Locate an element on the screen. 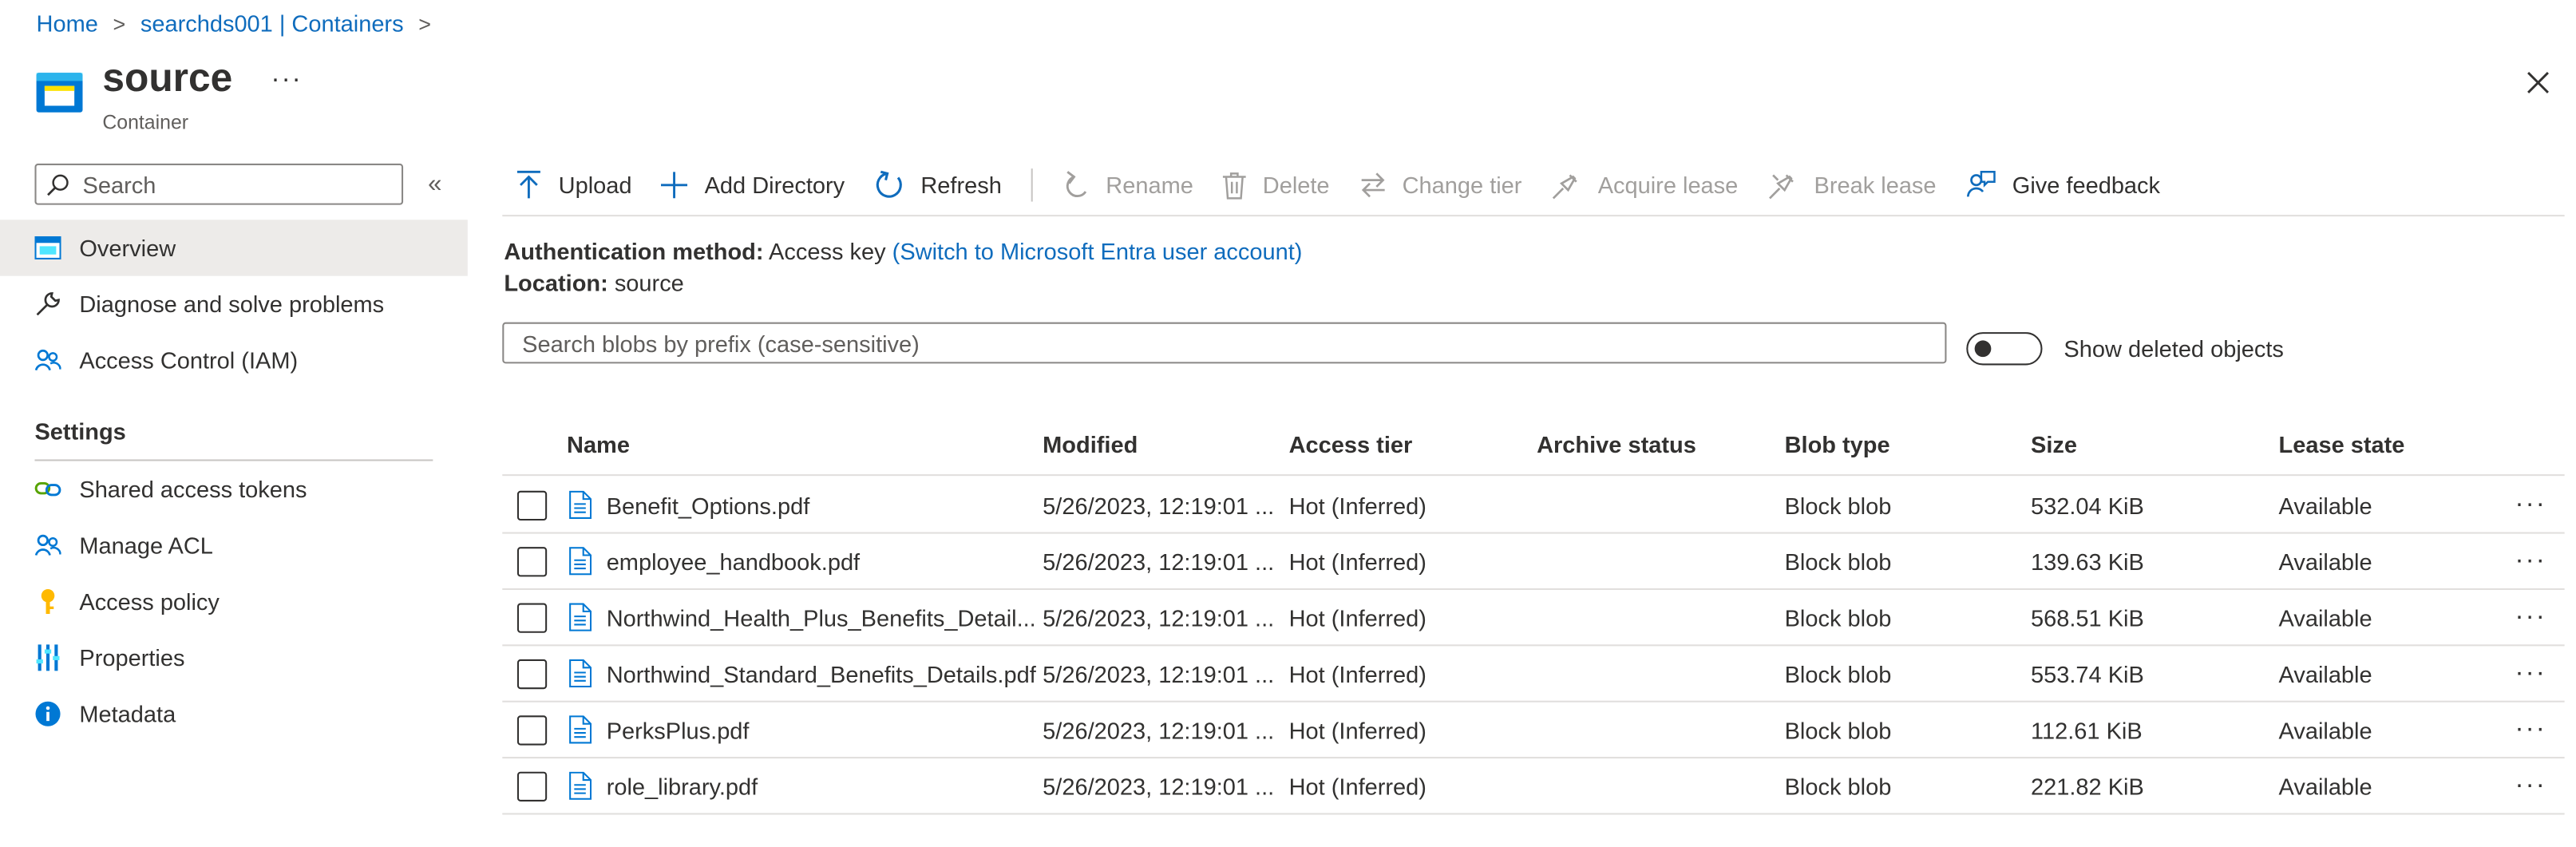  add-directory-button: Add Directory is located at coordinates (753, 185).